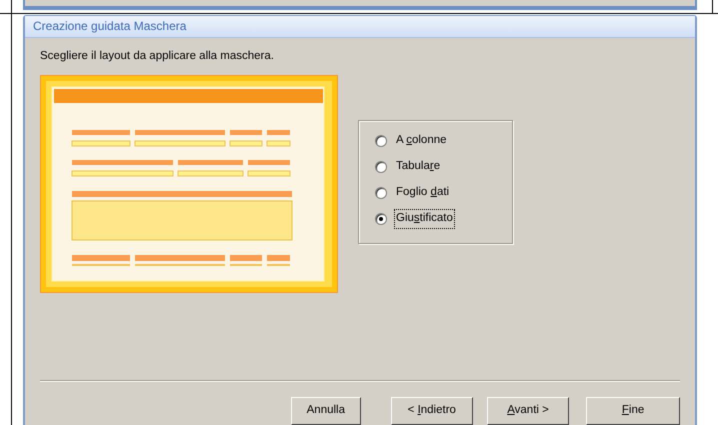 Image resolution: width=718 pixels, height=425 pixels. I want to click on window-title: Creazione guidata Maschera, so click(109, 27).